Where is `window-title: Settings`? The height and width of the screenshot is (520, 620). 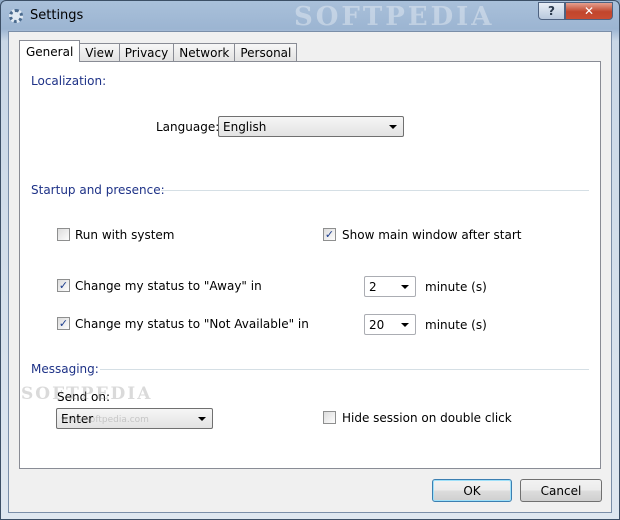
window-title: Settings is located at coordinates (57, 15).